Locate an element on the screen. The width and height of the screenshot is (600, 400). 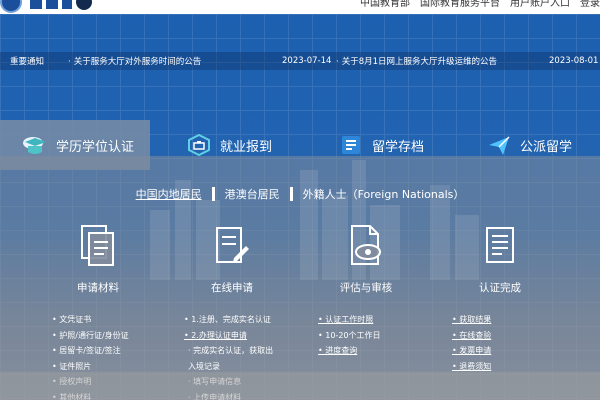
emblem-icon is located at coordinates (11, 6).